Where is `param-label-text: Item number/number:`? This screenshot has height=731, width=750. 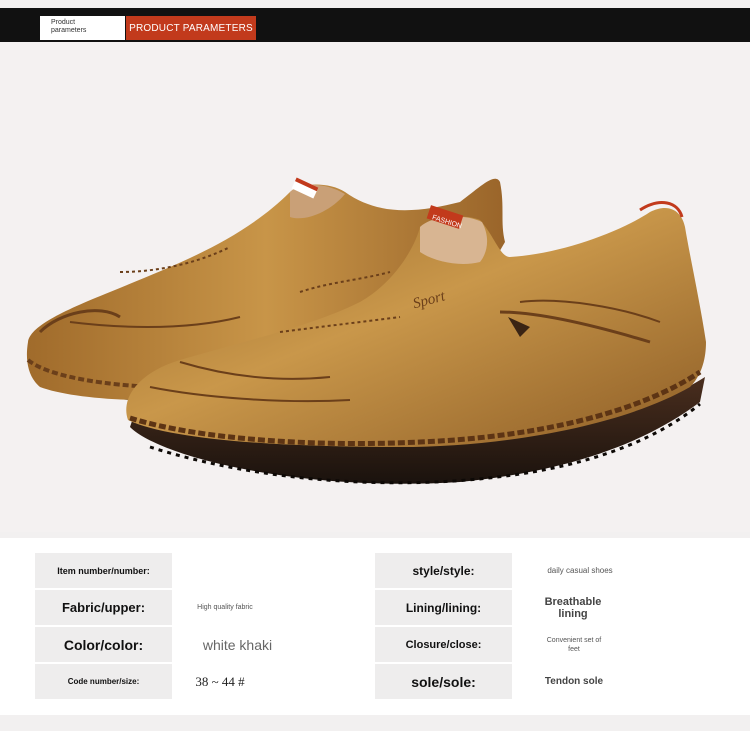 param-label-text: Item number/number: is located at coordinates (103, 570).